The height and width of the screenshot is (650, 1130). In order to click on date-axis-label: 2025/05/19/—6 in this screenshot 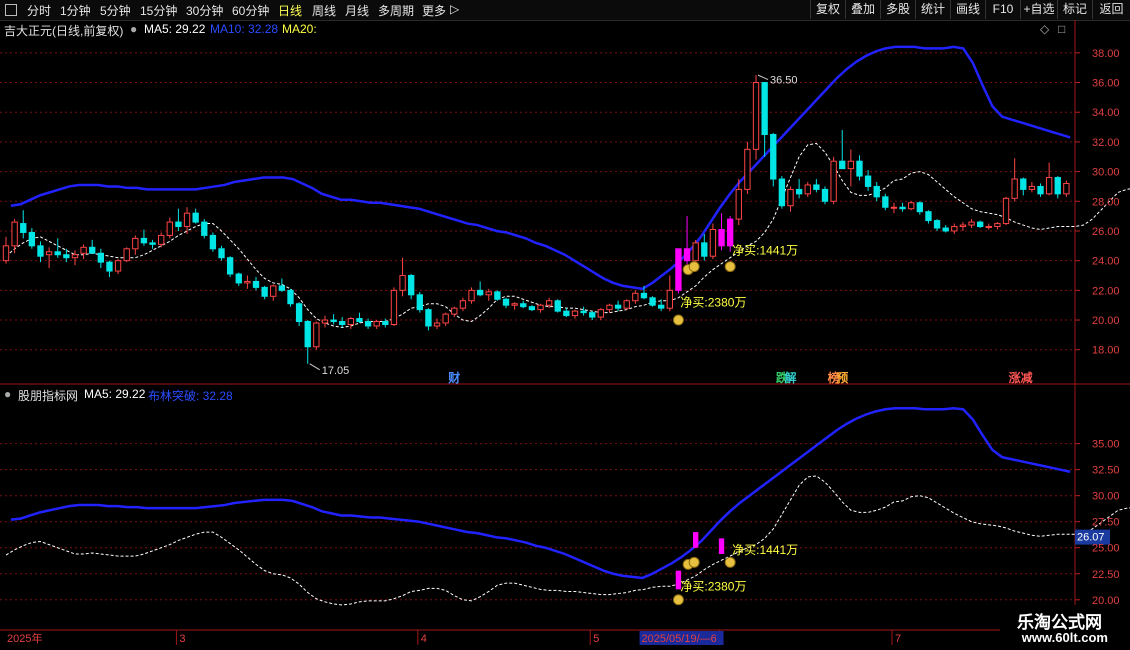, I will do `click(679, 639)`.